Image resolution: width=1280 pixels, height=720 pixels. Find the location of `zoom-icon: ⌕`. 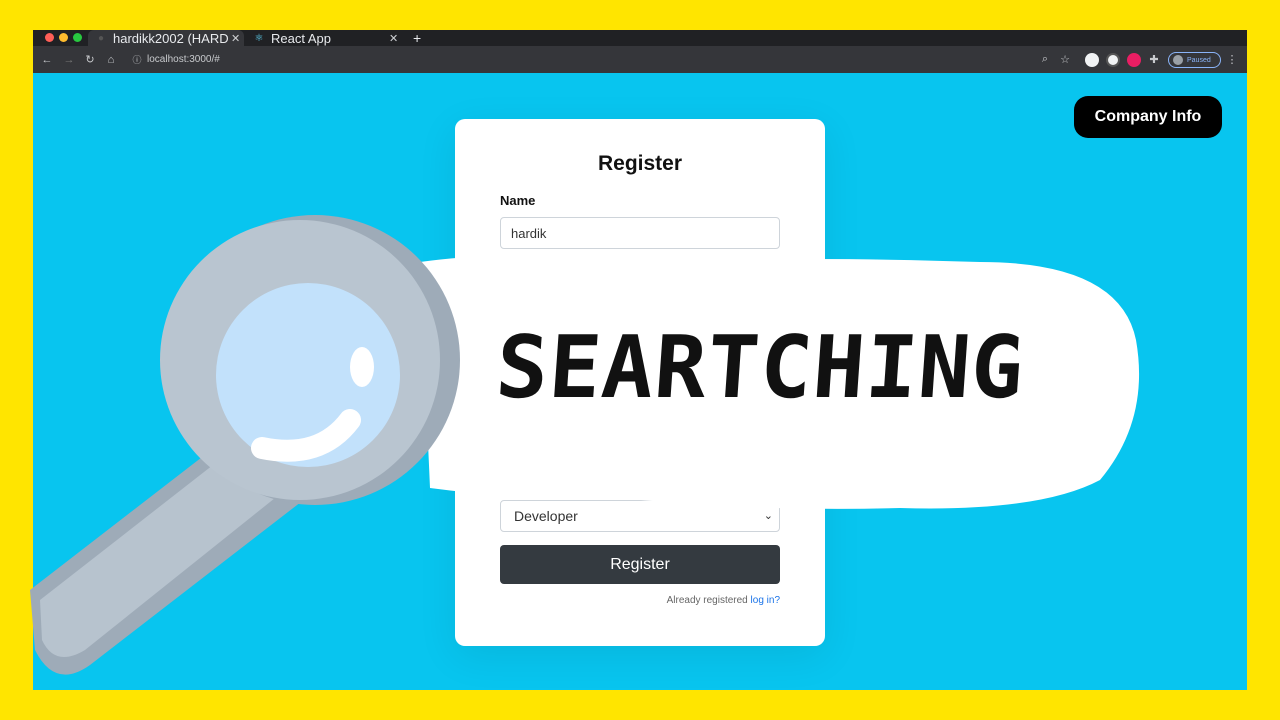

zoom-icon: ⌕ is located at coordinates (1045, 59).